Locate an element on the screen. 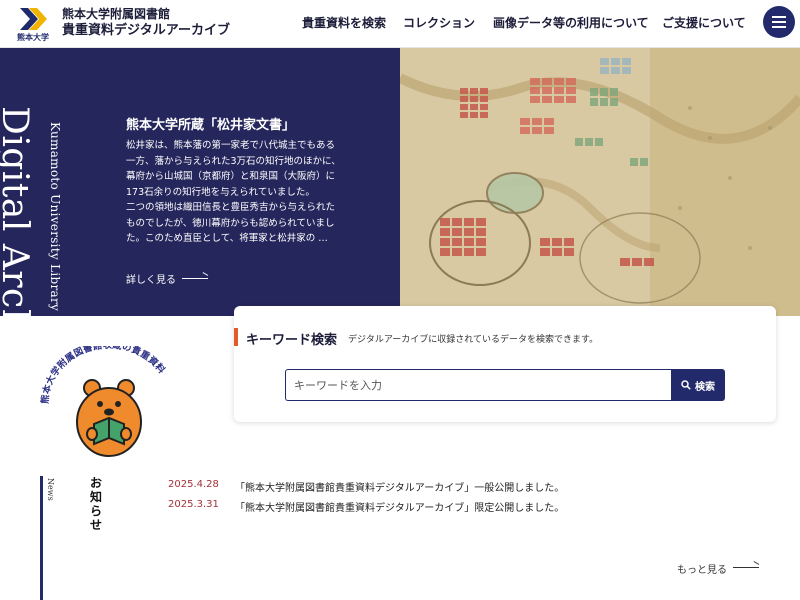 The width and height of the screenshot is (800, 600). hero-heading: 熊本大学所蔵「松井家文書」 is located at coordinates (211, 125).